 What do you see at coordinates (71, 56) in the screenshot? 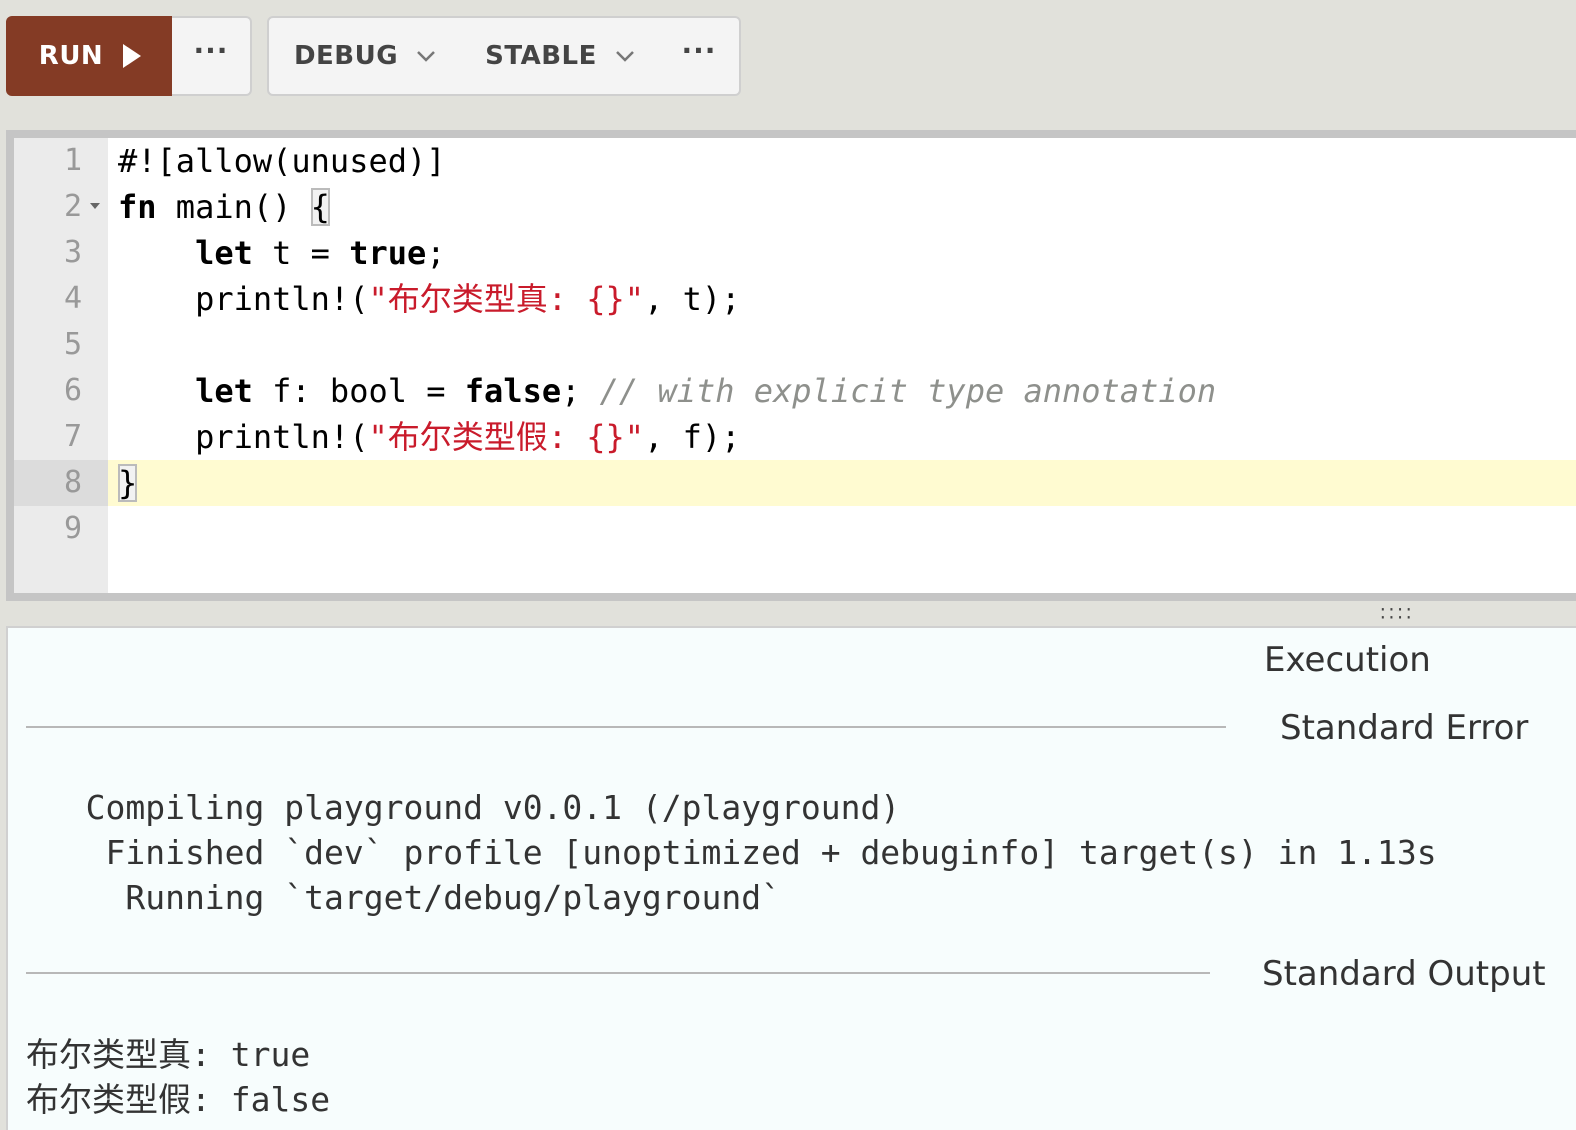
I see `run-label: RUN` at bounding box center [71, 56].